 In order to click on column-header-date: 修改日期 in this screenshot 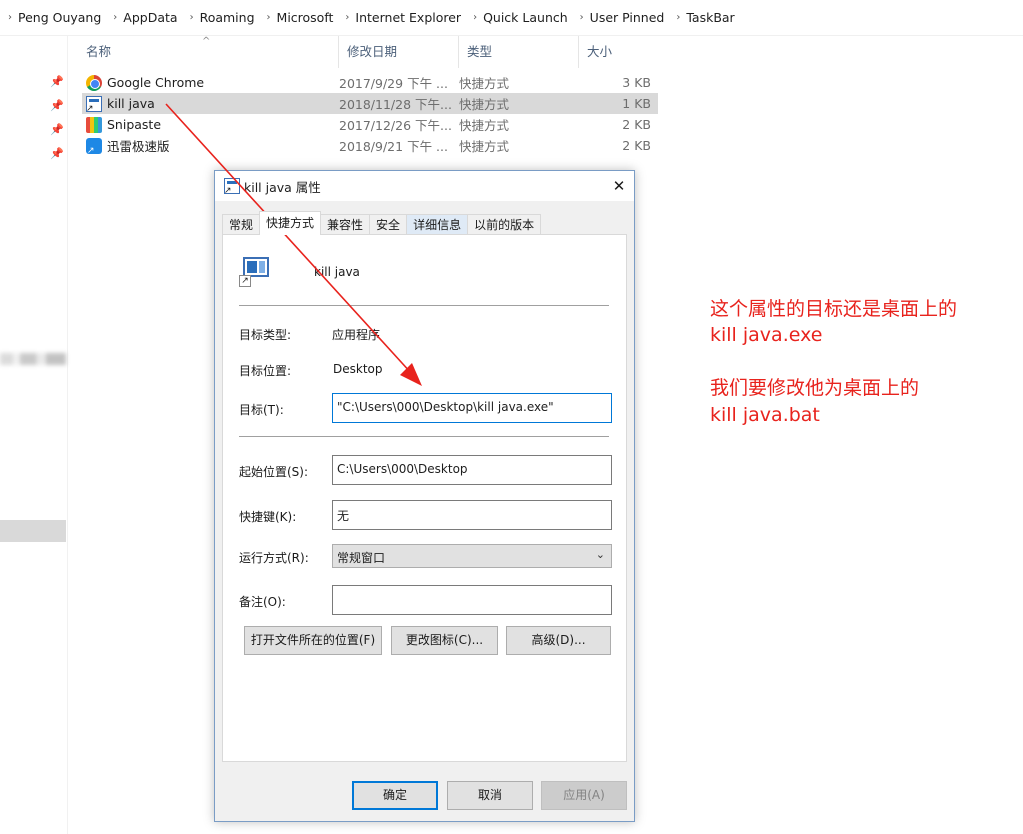, I will do `click(399, 52)`.